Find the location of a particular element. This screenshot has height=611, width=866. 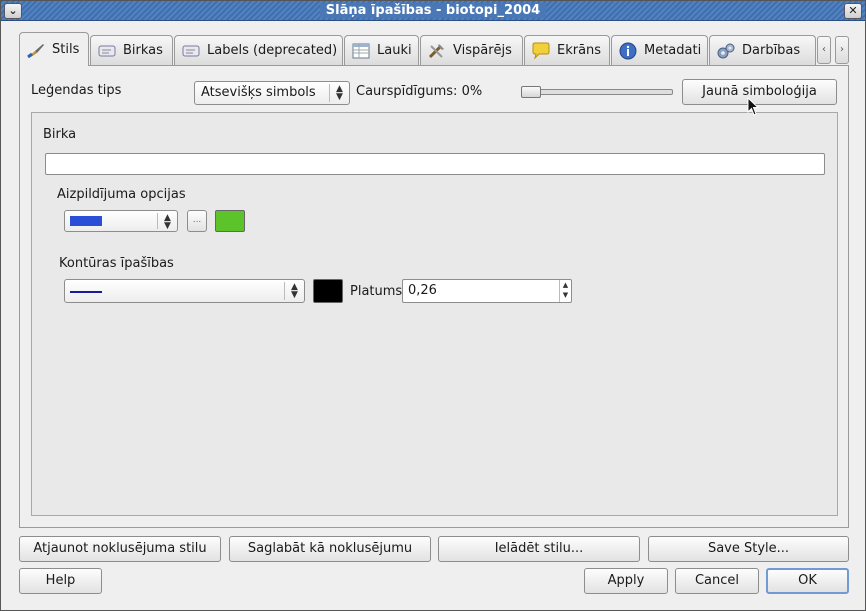

tab-labels-deprecated: Labels (deprecated) is located at coordinates (258, 50).